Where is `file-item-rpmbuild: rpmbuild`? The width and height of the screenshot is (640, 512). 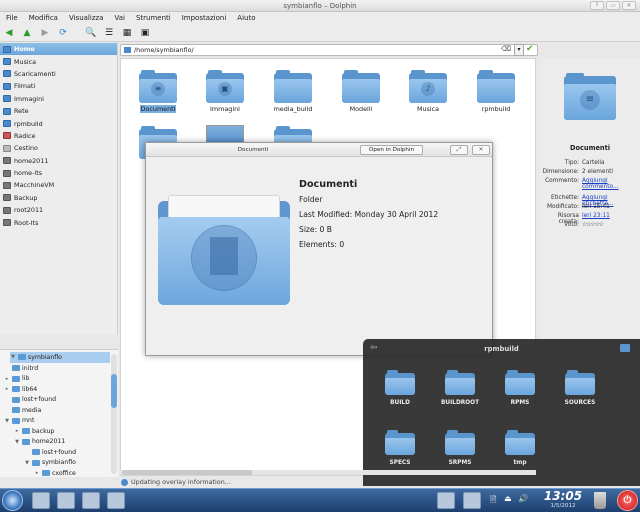
file-item-rpmbuild: rpmbuild is located at coordinates (496, 91).